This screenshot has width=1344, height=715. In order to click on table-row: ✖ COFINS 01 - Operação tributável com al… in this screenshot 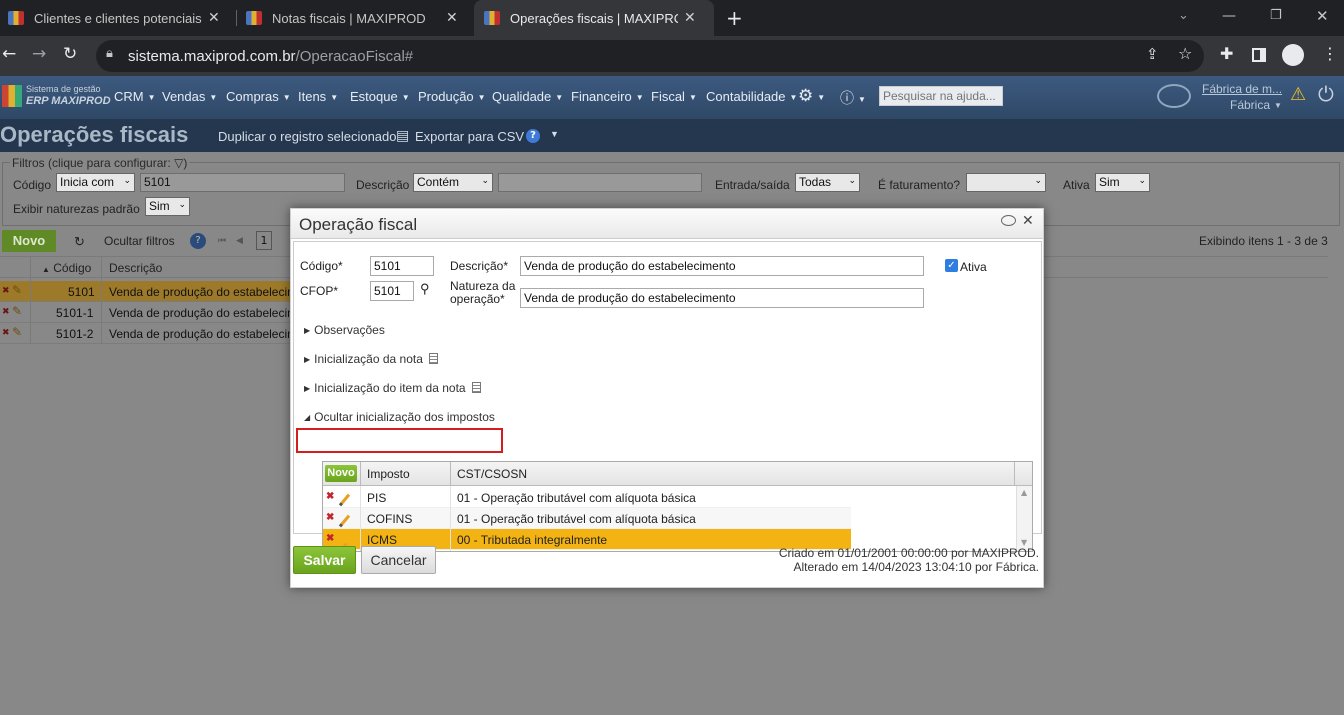, I will do `click(587, 518)`.